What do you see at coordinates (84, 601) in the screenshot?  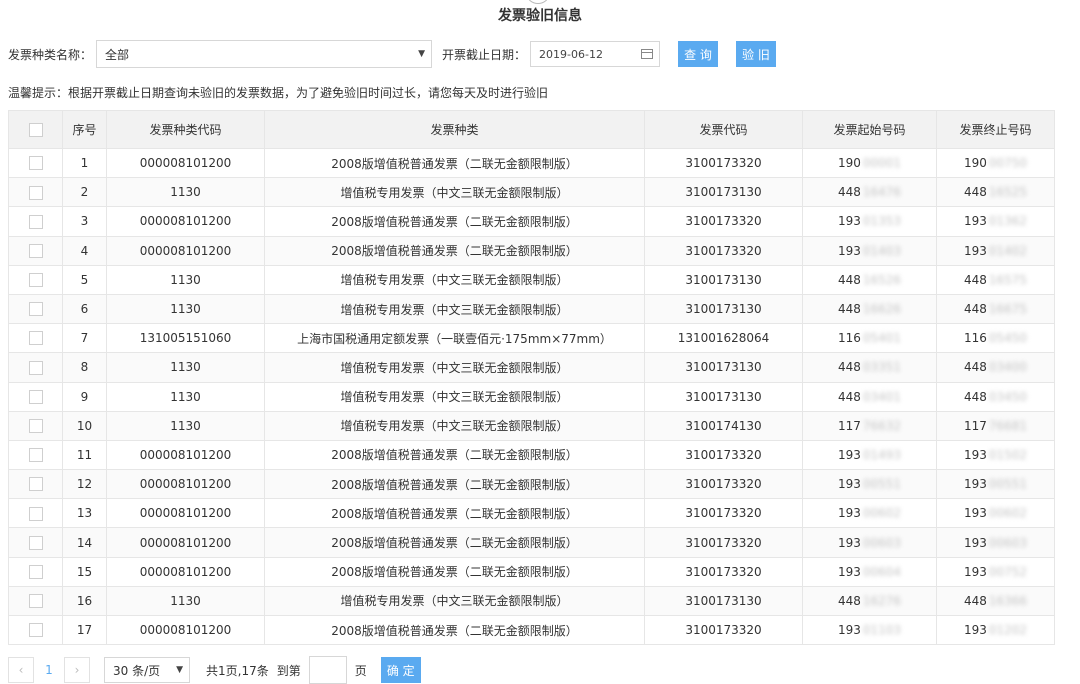 I see `seq-cell: 16` at bounding box center [84, 601].